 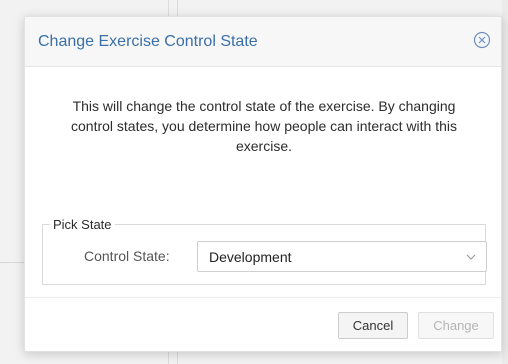 I want to click on close-icon, so click(x=482, y=40).